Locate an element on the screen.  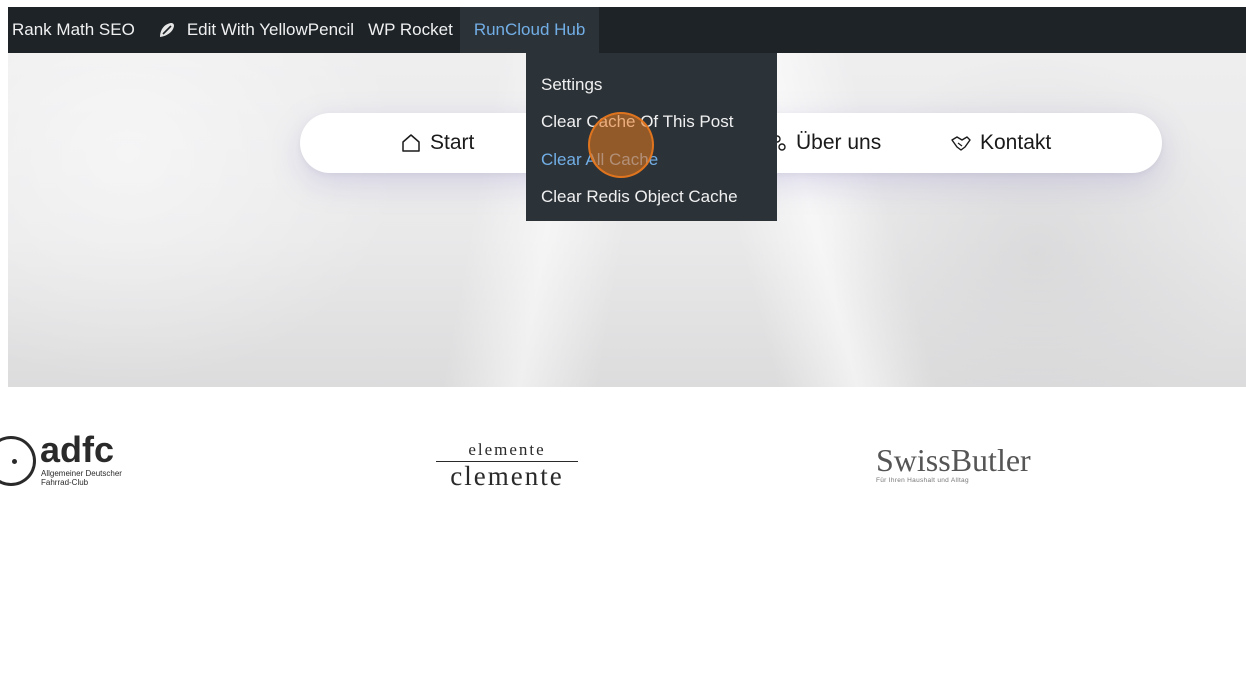
admin-bar-runcloud-hub: RunCloud Hub is located at coordinates (529, 30).